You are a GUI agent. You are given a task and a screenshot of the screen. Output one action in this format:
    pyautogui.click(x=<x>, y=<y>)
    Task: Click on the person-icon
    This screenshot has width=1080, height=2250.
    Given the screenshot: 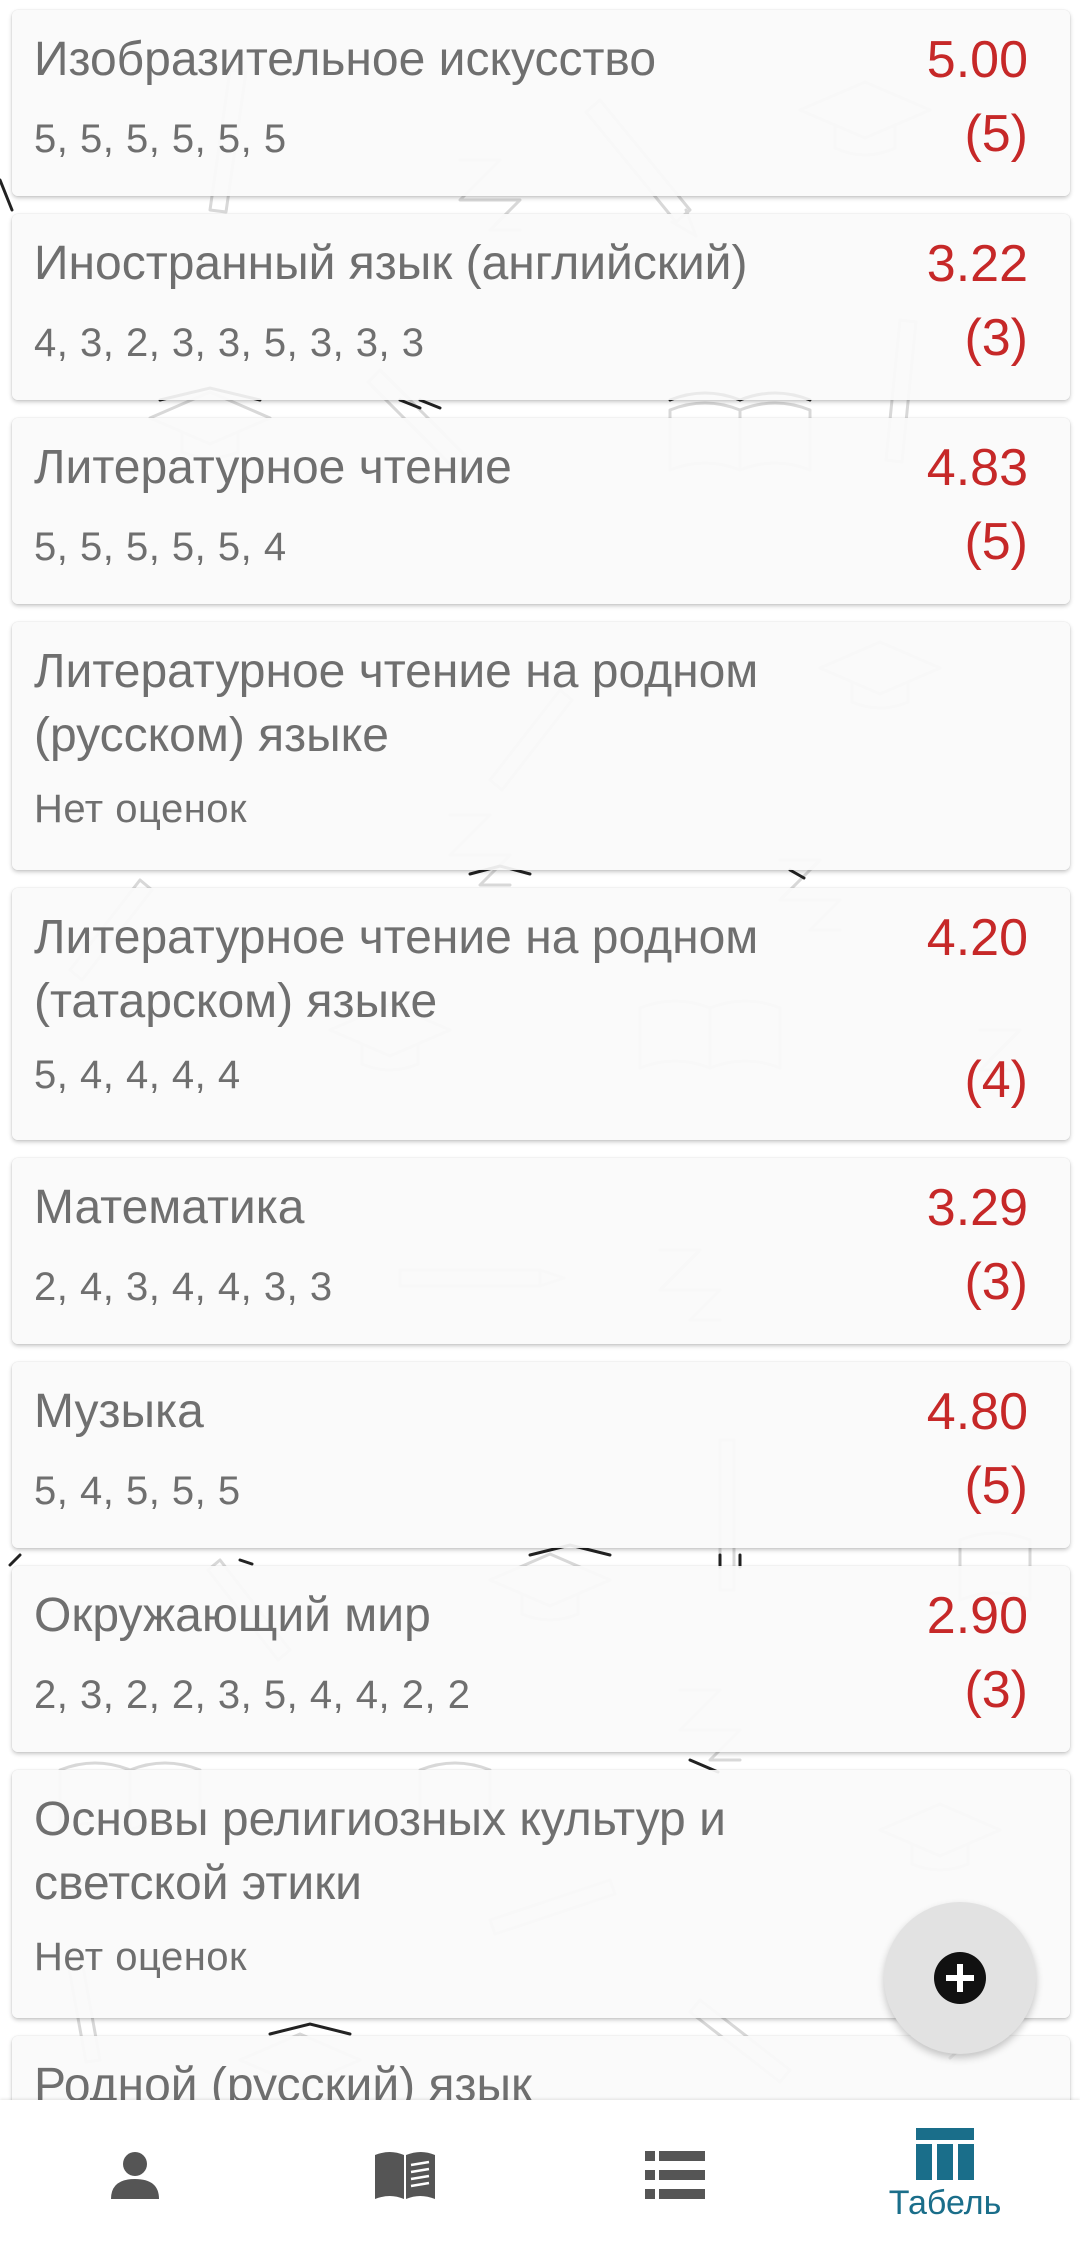 What is the action you would take?
    pyautogui.click(x=135, y=2175)
    